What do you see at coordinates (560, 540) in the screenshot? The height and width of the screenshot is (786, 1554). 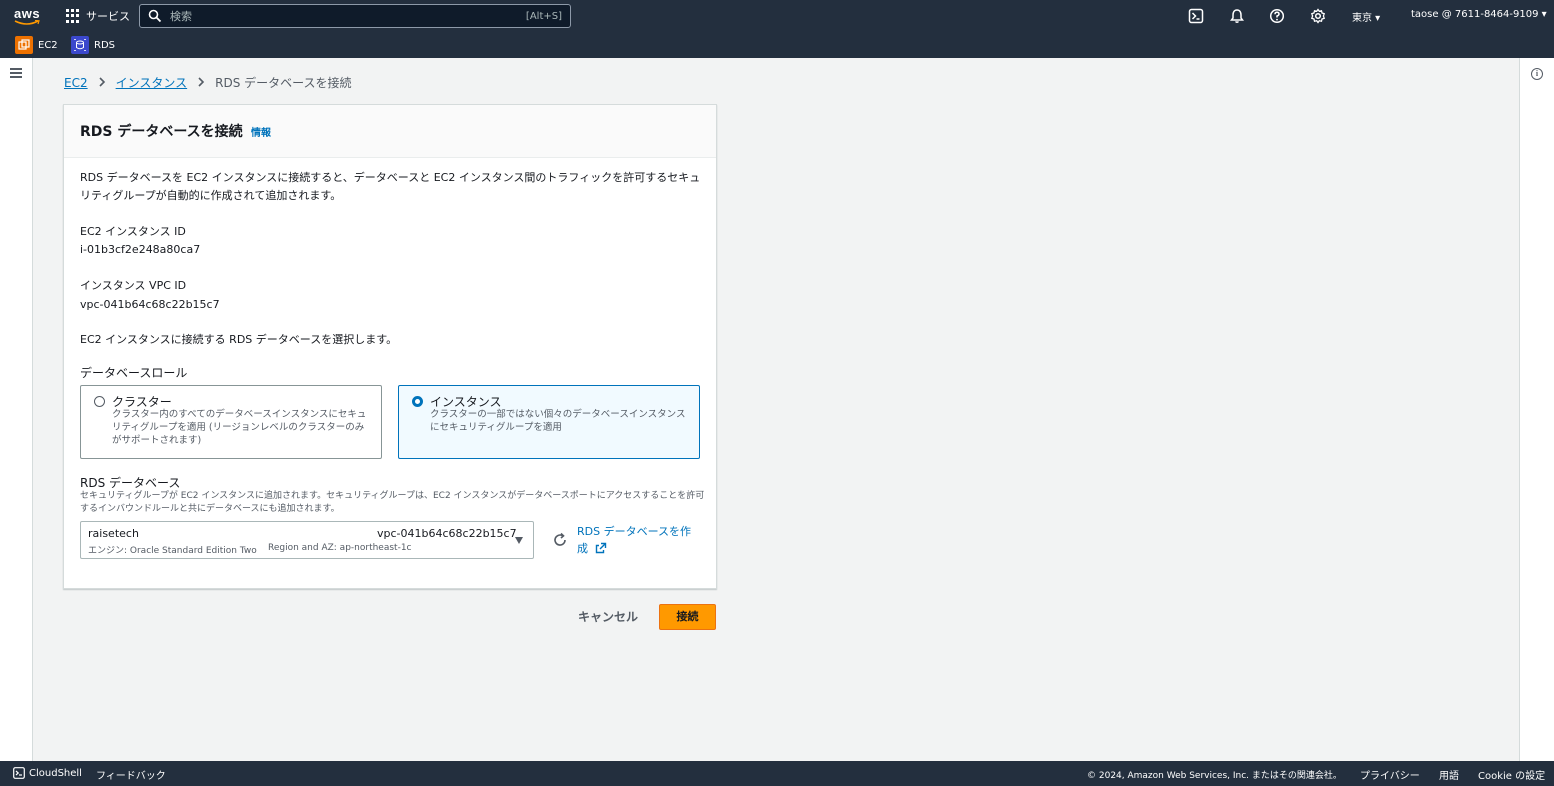 I see `refresh-icon` at bounding box center [560, 540].